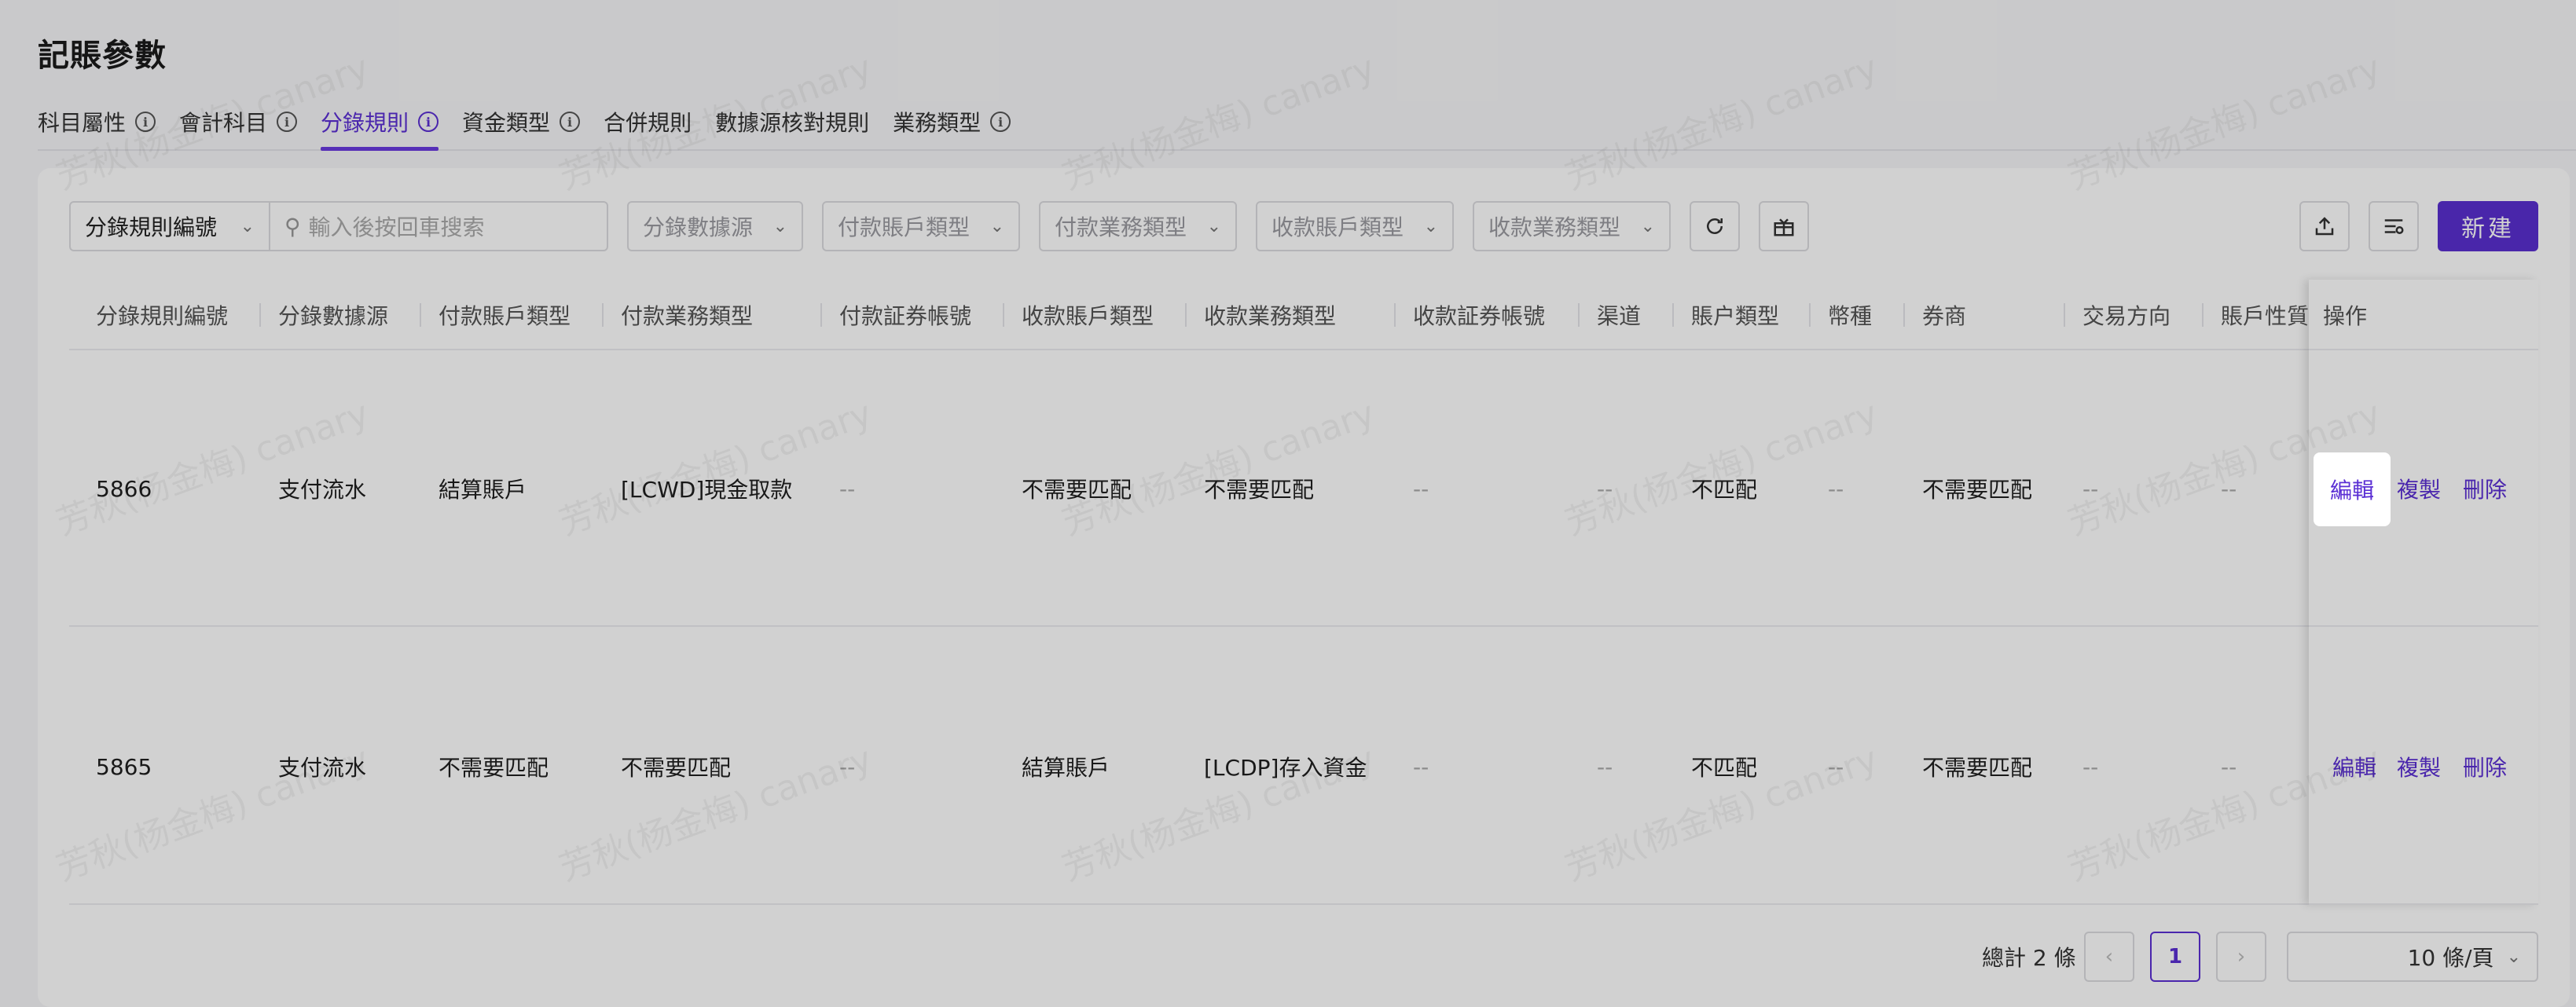 The width and height of the screenshot is (2576, 1007). I want to click on refresh-icon, so click(1715, 226).